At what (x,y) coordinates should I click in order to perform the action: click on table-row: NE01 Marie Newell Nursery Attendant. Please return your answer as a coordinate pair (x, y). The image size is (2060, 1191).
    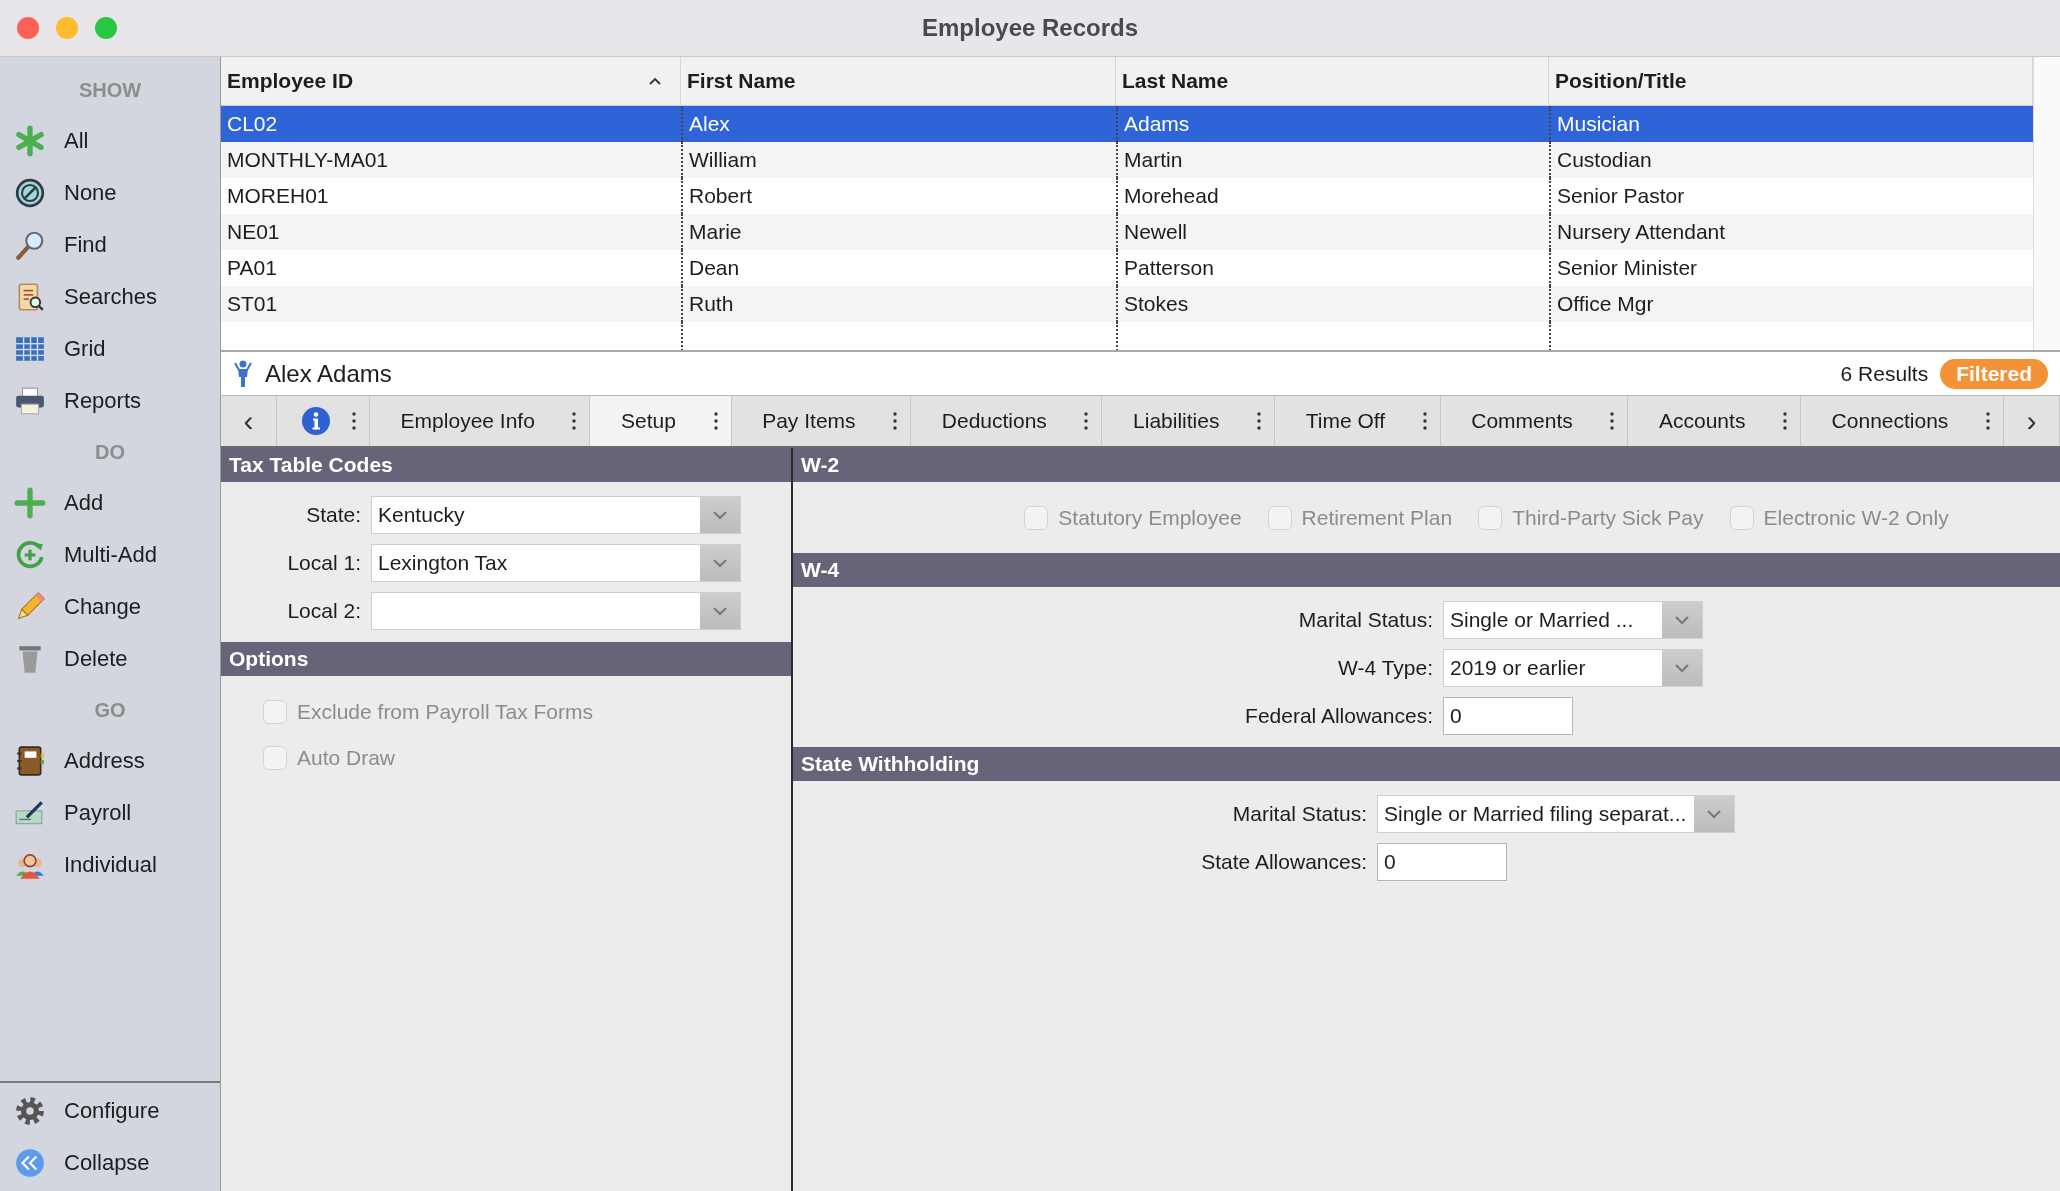
    Looking at the image, I should click on (1127, 232).